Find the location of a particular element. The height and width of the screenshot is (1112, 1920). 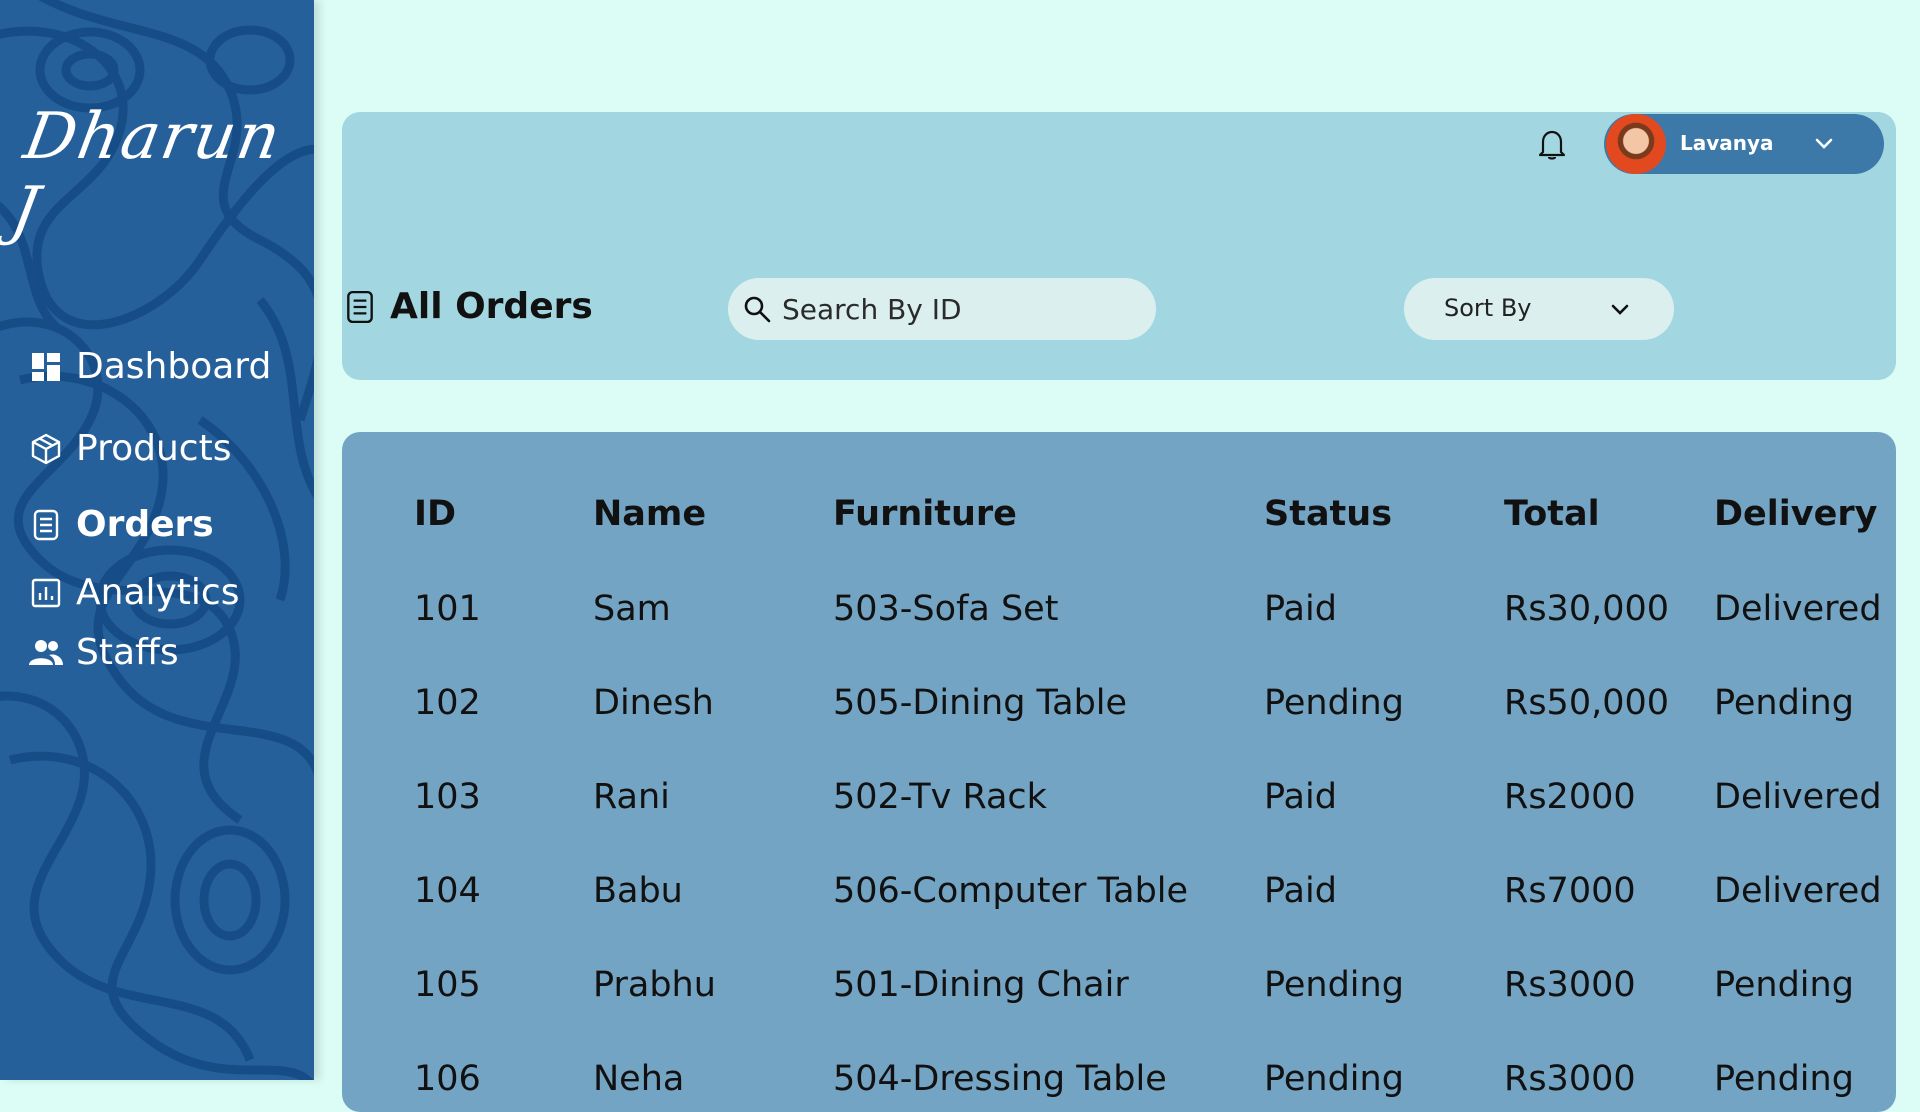

table-cell-name: Dinesh is located at coordinates (653, 703).